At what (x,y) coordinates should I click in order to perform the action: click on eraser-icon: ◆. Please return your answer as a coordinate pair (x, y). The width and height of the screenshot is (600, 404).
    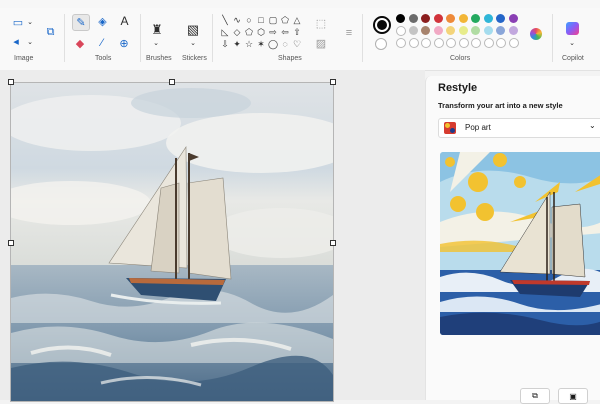
    Looking at the image, I should click on (80, 43).